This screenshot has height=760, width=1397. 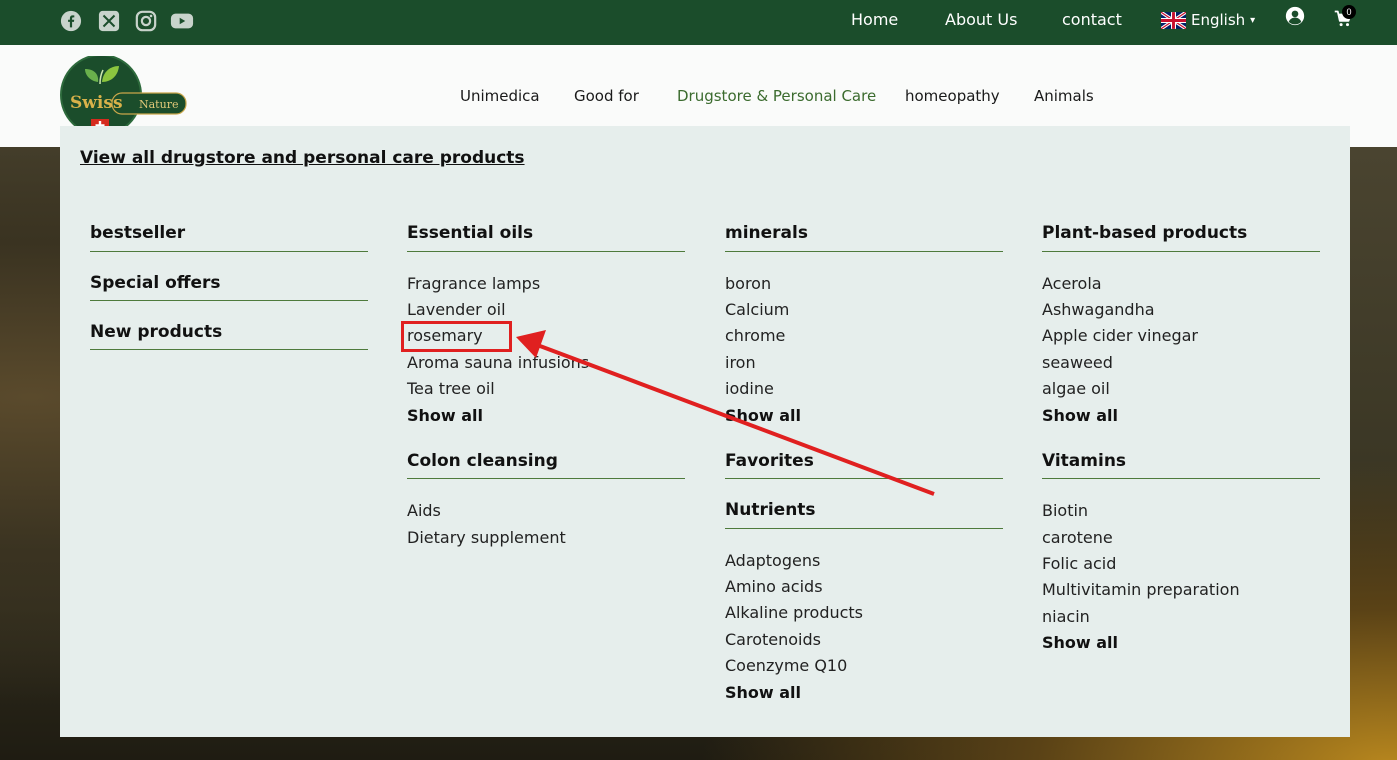 I want to click on menu-item-aroma-sauna: Aroma sauna infusions, so click(x=498, y=362).